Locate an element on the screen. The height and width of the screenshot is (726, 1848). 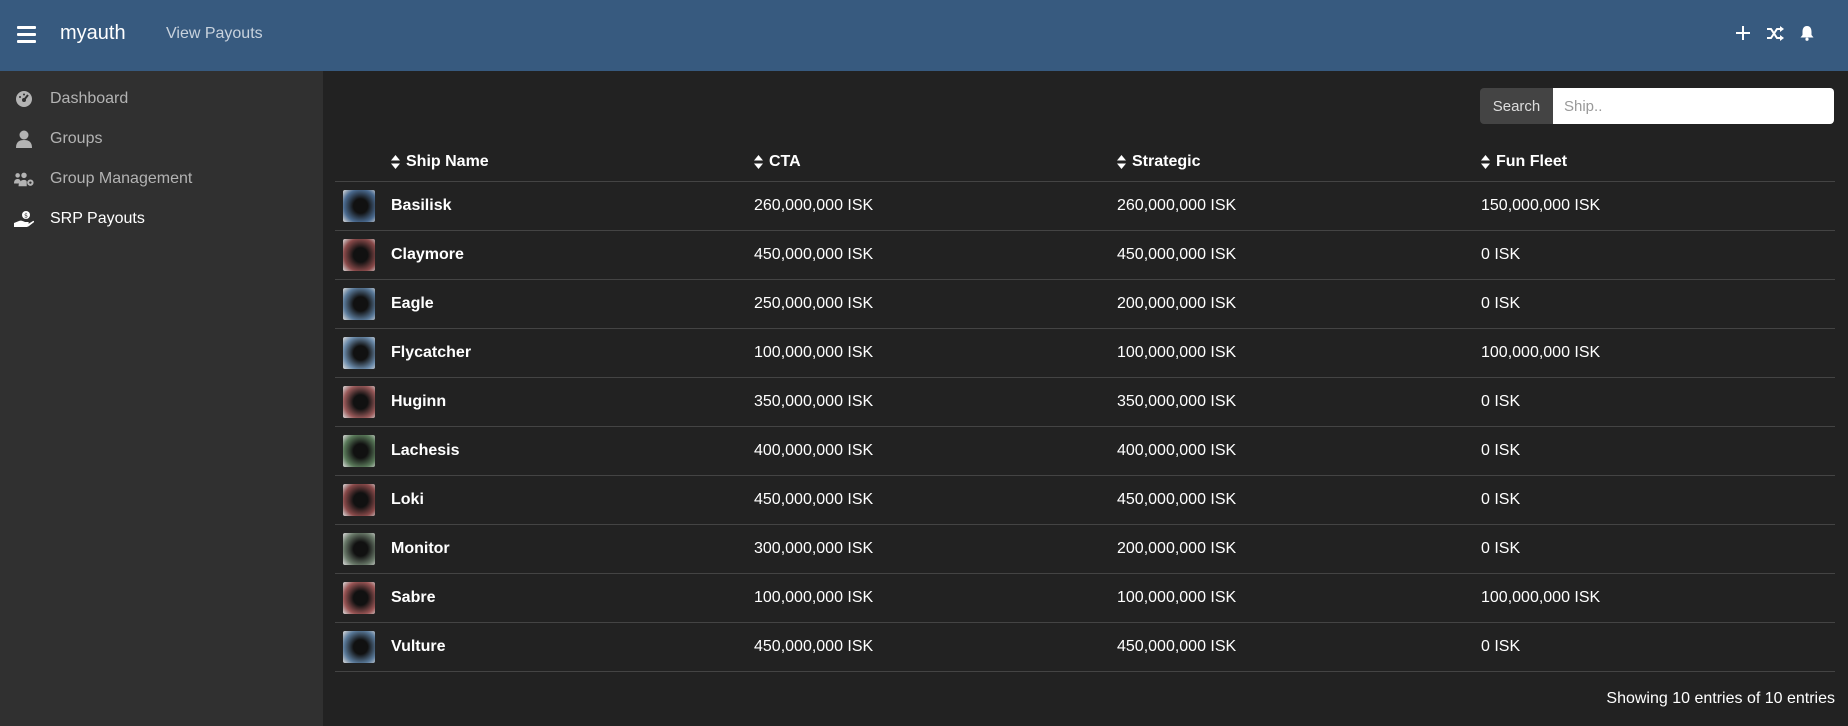
column-header-label: Strategic is located at coordinates (1166, 161).